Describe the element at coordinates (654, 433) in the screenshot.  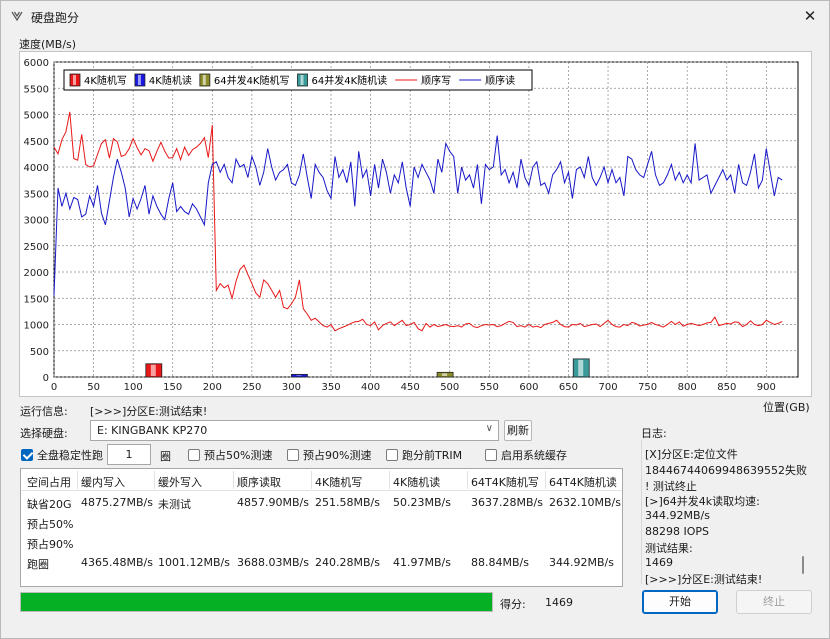
I see `log-label: 日志:` at that location.